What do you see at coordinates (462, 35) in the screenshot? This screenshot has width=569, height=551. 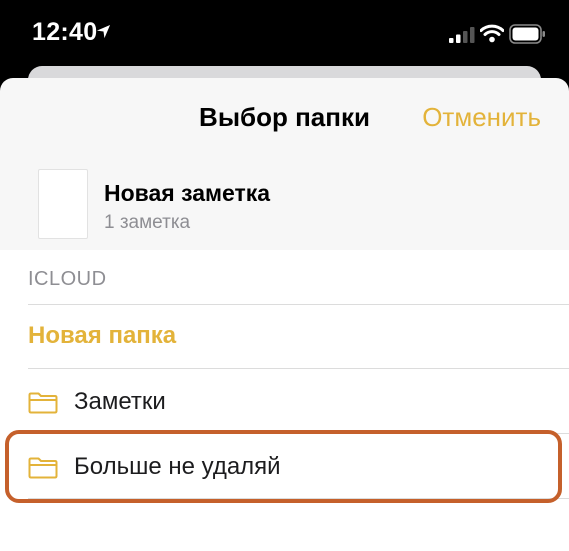 I see `cellular-signal-icon` at bounding box center [462, 35].